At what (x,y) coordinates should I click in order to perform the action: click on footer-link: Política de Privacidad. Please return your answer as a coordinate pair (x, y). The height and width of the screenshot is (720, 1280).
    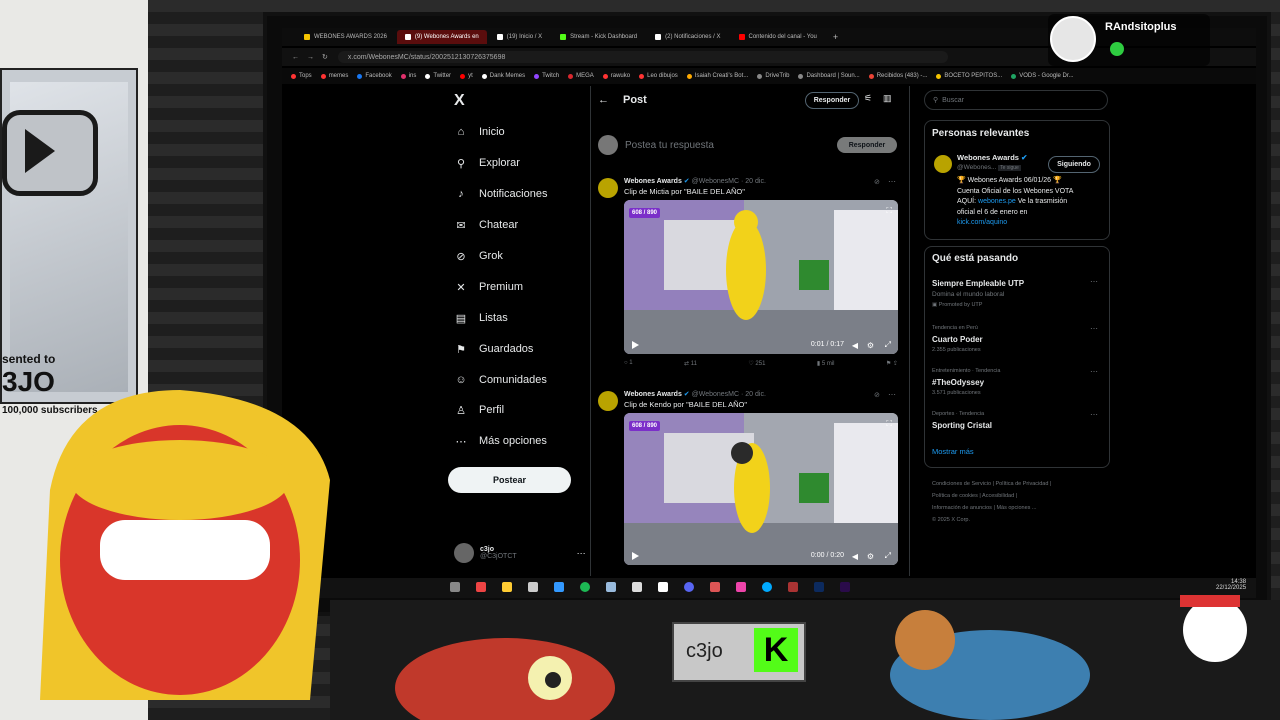
    Looking at the image, I should click on (1022, 484).